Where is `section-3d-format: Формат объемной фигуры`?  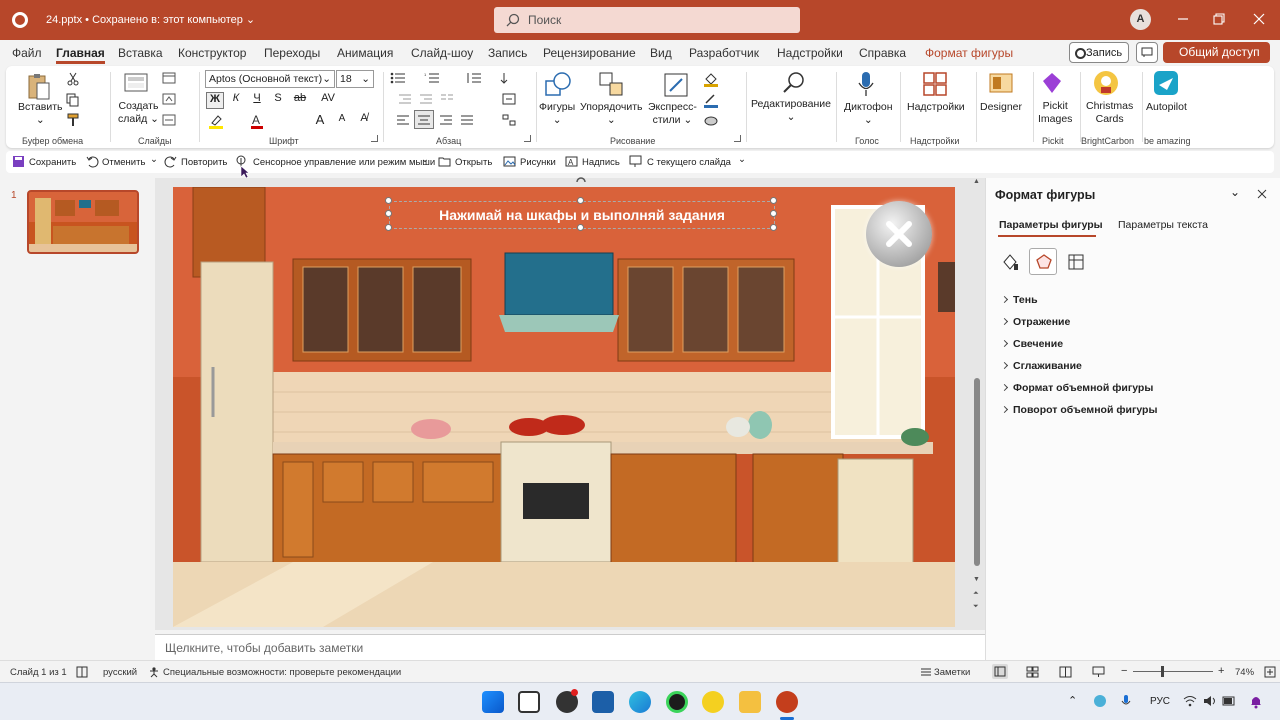
section-3d-format: Формат объемной фигуры is located at coordinates (1077, 388).